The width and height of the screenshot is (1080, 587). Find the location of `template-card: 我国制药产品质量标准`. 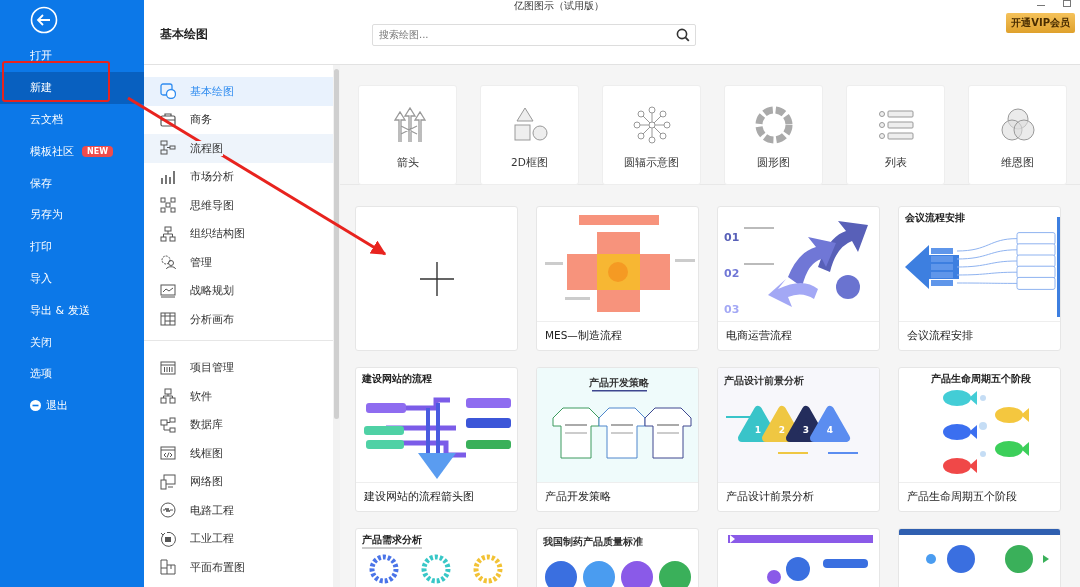

template-card: 我国制药产品质量标准 is located at coordinates (617, 557).